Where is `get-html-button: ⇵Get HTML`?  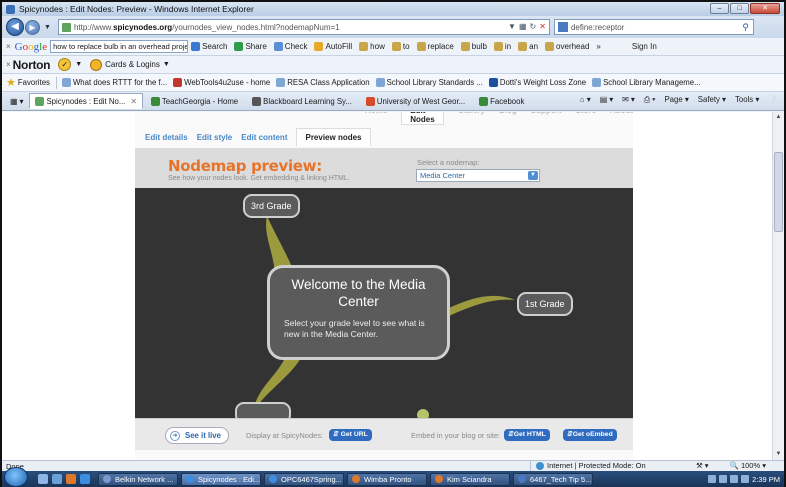 get-html-button: ⇵Get HTML is located at coordinates (527, 435).